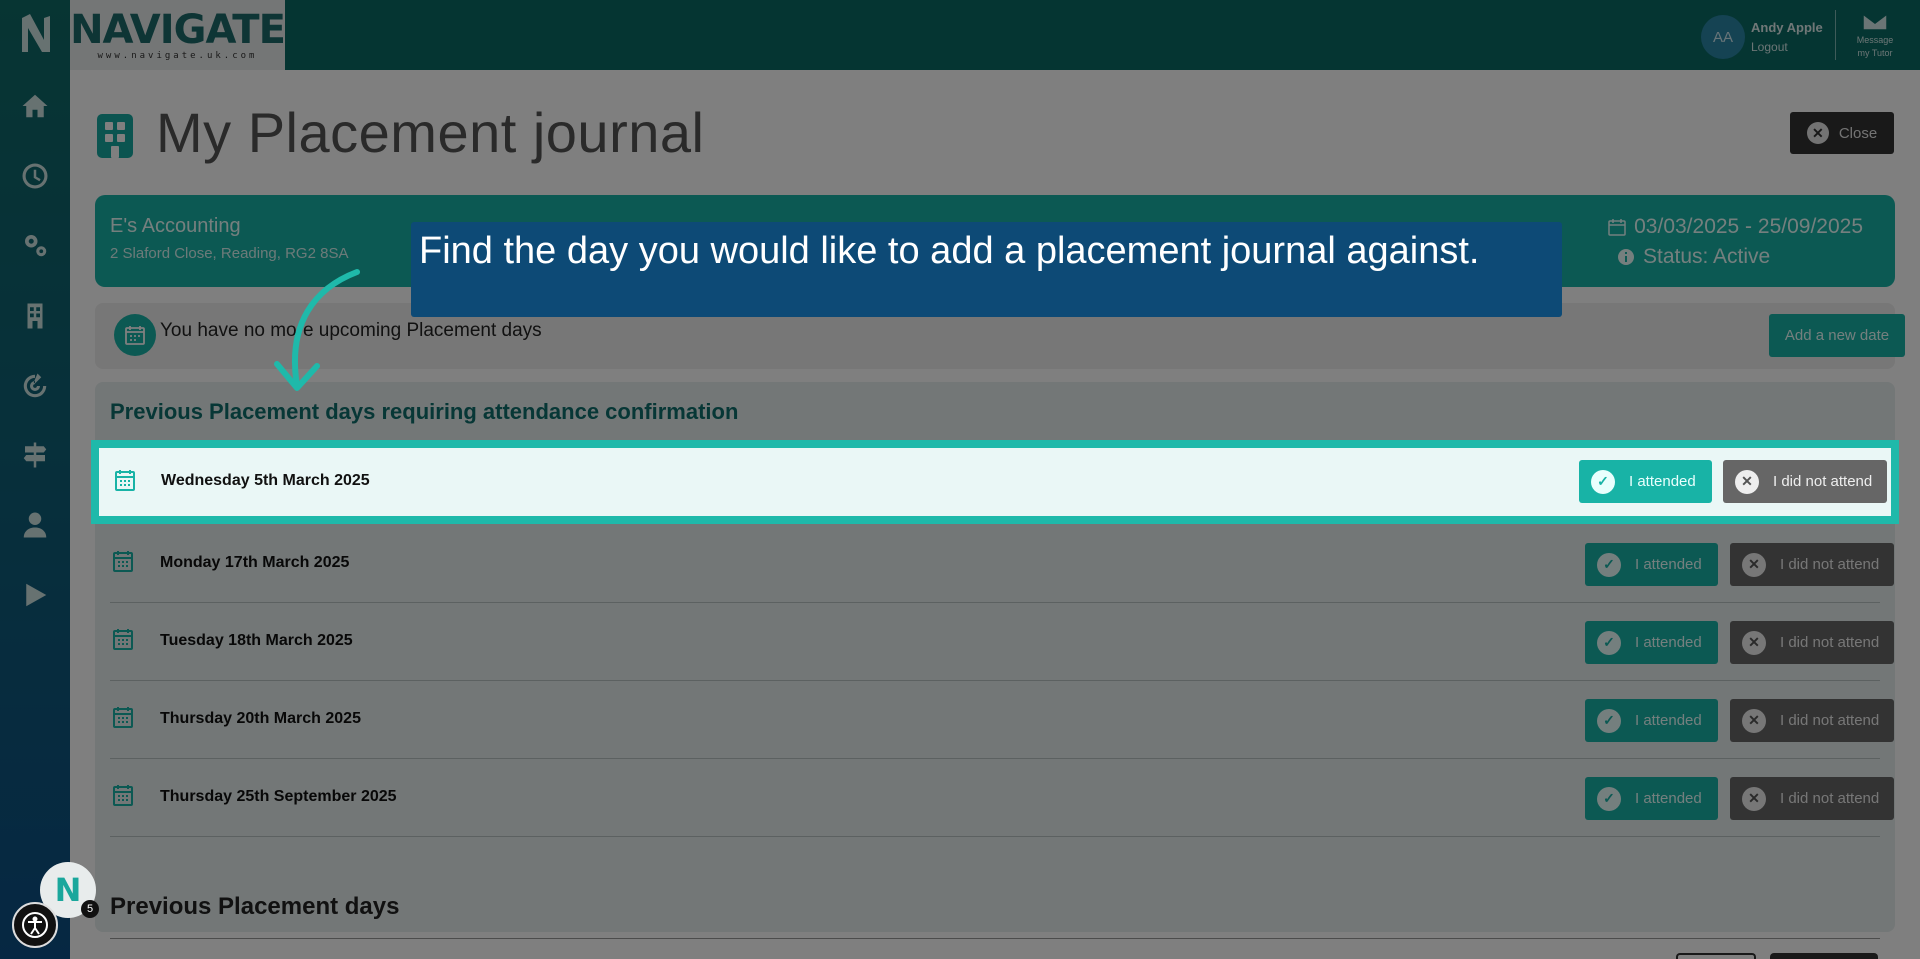 The height and width of the screenshot is (959, 1920). I want to click on signpost-icon, so click(35, 455).